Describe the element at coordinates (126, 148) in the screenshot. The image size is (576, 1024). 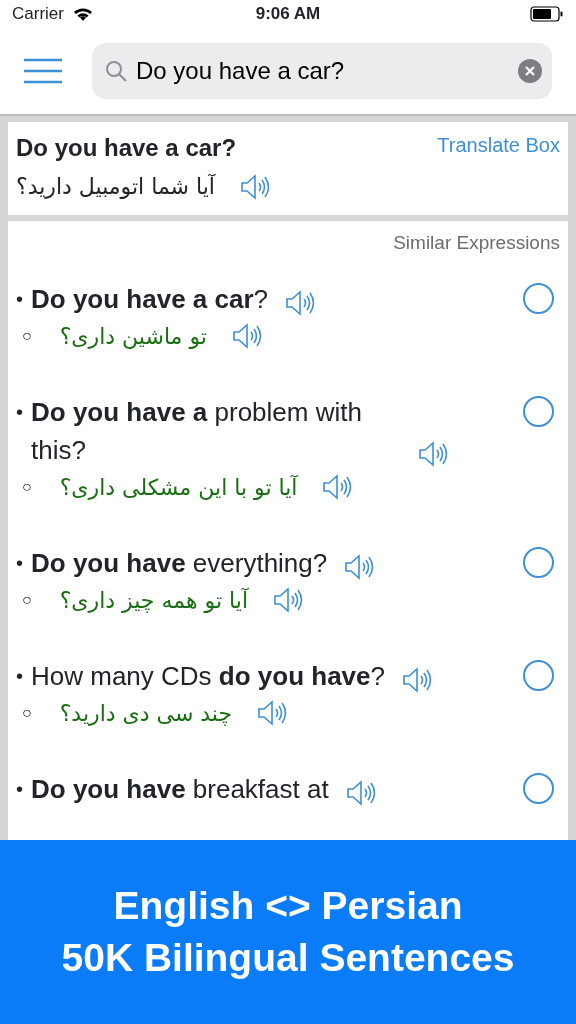
I see `entry-title: Do you have a car?` at that location.